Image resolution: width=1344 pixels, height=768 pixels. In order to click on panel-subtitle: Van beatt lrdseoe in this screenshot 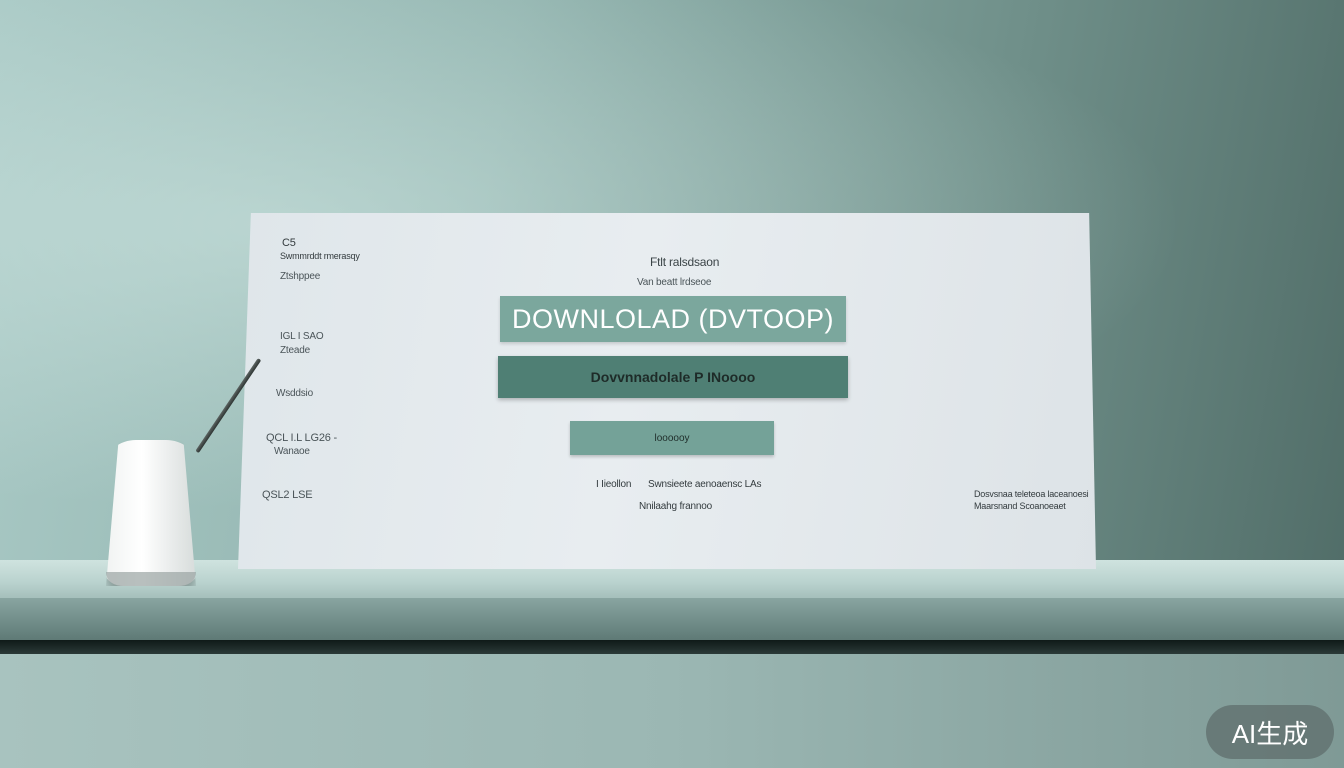, I will do `click(674, 282)`.